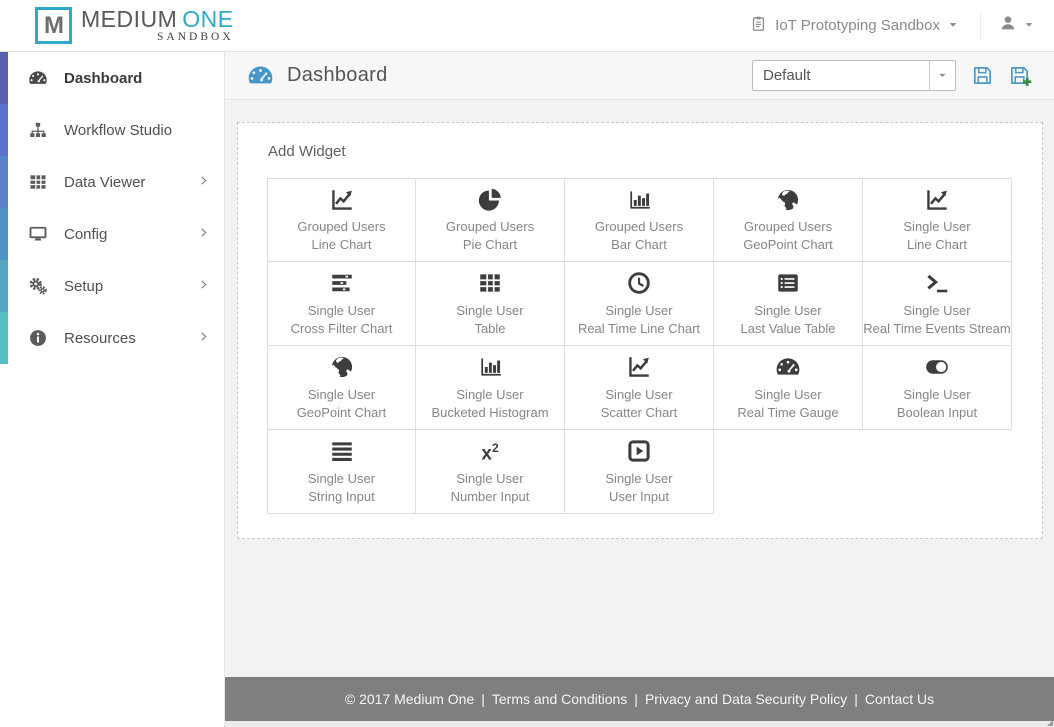 The height and width of the screenshot is (727, 1054). I want to click on footer-link-terms: Terms and Conditions, so click(559, 699).